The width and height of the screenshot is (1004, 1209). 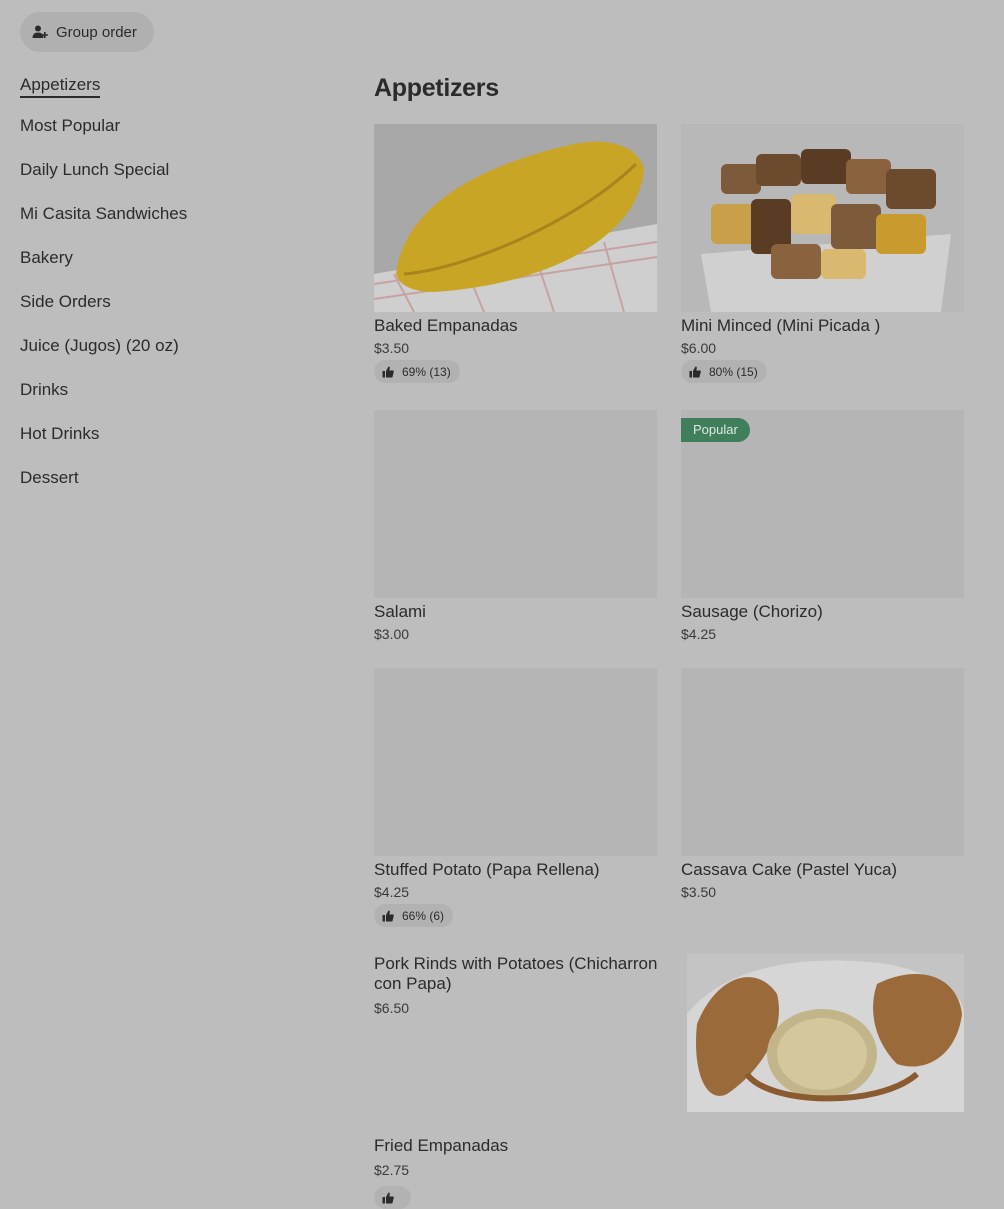 What do you see at coordinates (170, 478) in the screenshot?
I see `sidebar-item-dessert: Dessert` at bounding box center [170, 478].